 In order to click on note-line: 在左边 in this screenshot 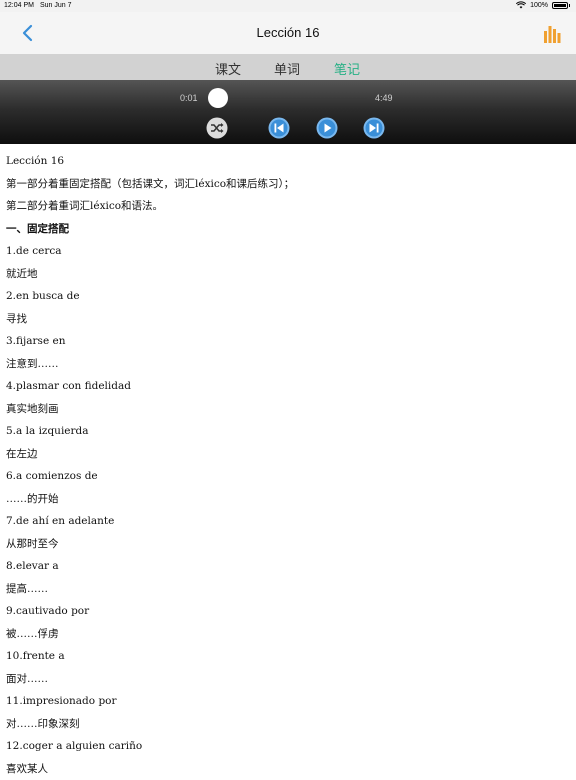, I will do `click(291, 454)`.